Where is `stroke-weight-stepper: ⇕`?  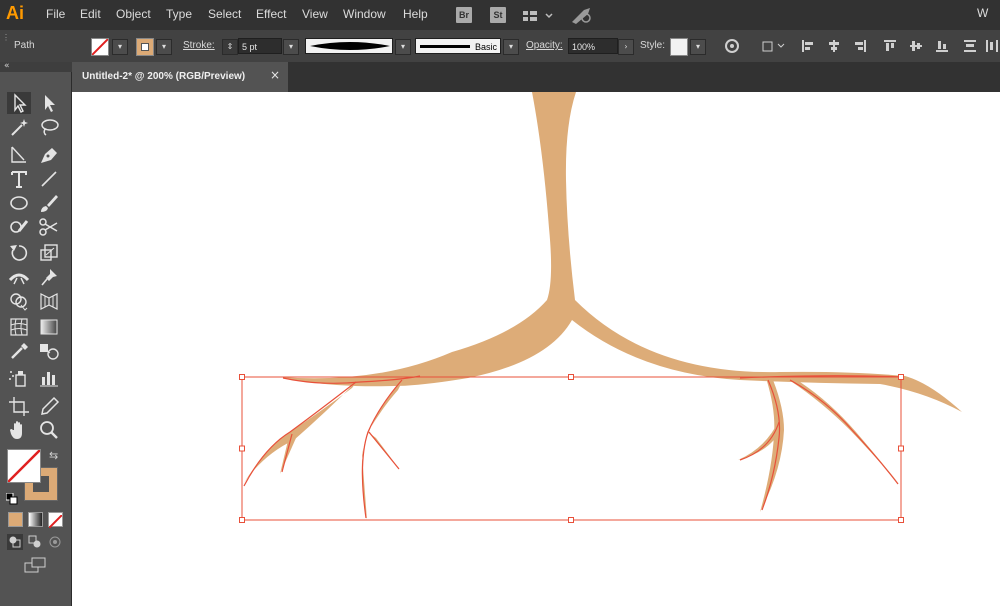
stroke-weight-stepper: ⇕ is located at coordinates (230, 47).